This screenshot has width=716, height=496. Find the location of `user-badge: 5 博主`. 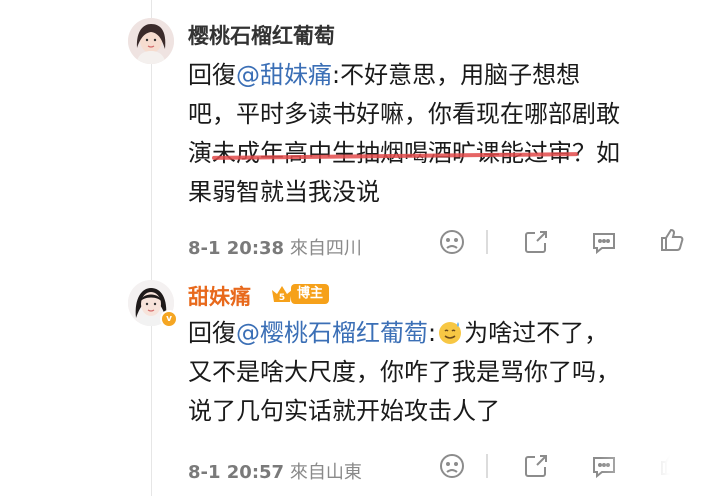

user-badge: 5 博主 is located at coordinates (300, 294).